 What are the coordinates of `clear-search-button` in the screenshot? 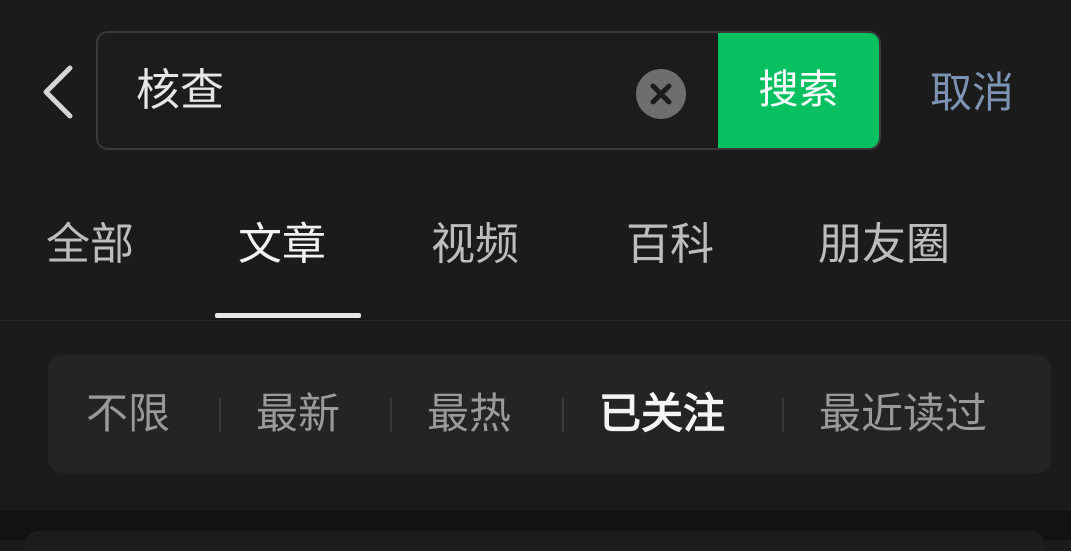 It's located at (661, 94).